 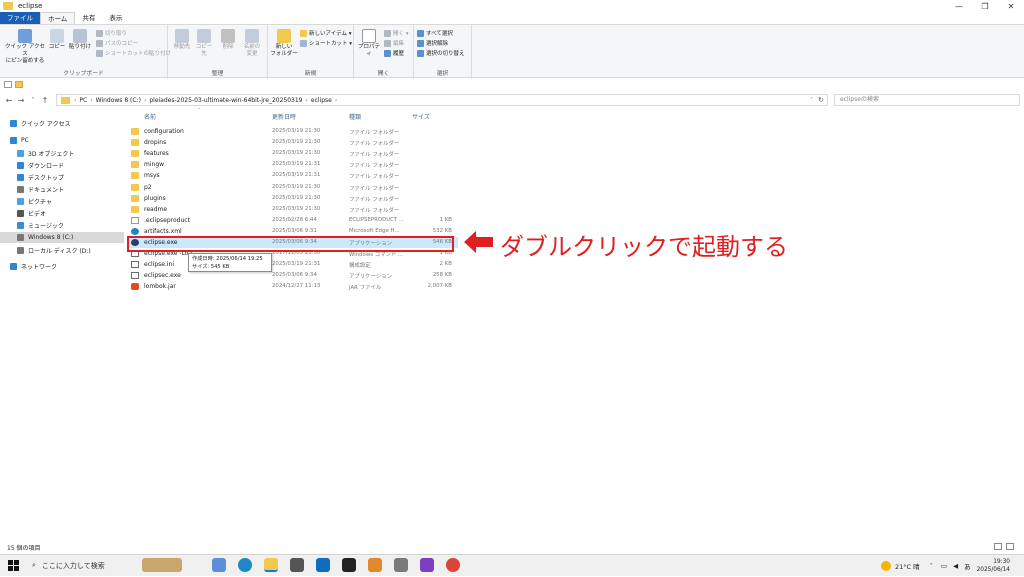 What do you see at coordinates (325, 33) in the screenshot?
I see `new-item-button: 新しいアイテム ▾` at bounding box center [325, 33].